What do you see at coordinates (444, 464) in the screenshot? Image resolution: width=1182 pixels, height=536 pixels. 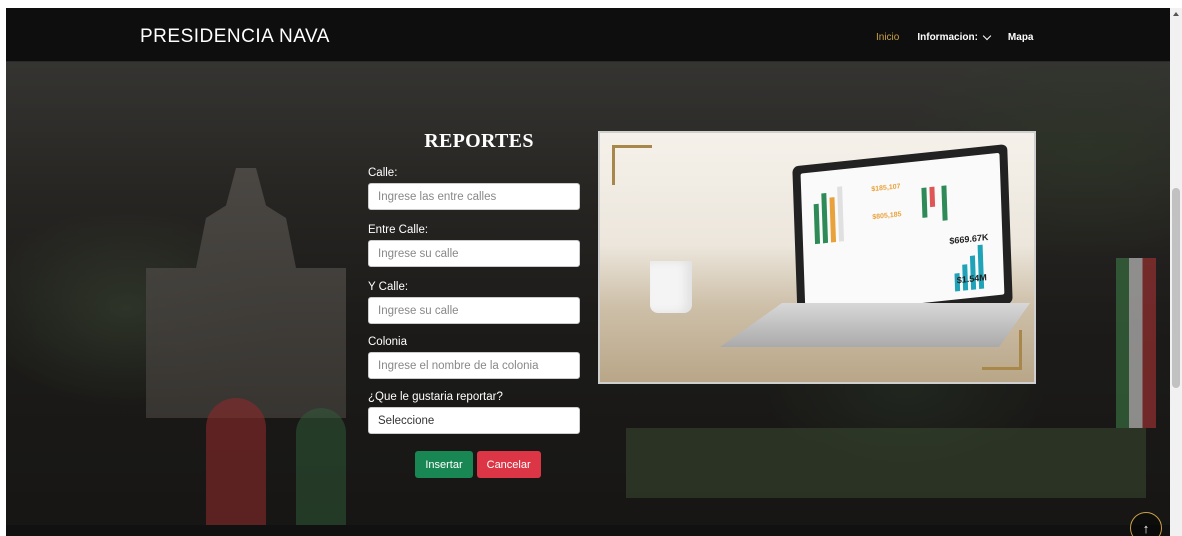 I see `insert-button: Insertar` at bounding box center [444, 464].